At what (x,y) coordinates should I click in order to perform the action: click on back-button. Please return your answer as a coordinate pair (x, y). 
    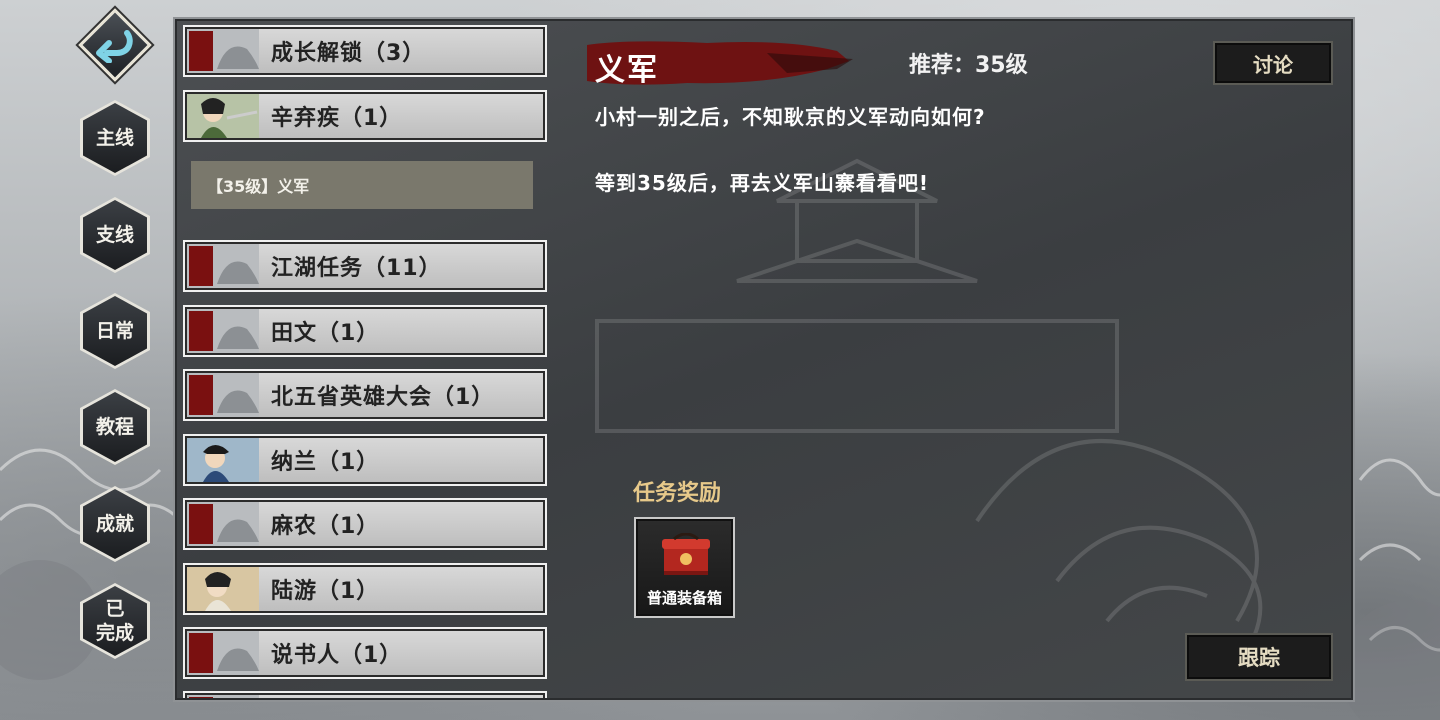
    Looking at the image, I should click on (115, 45).